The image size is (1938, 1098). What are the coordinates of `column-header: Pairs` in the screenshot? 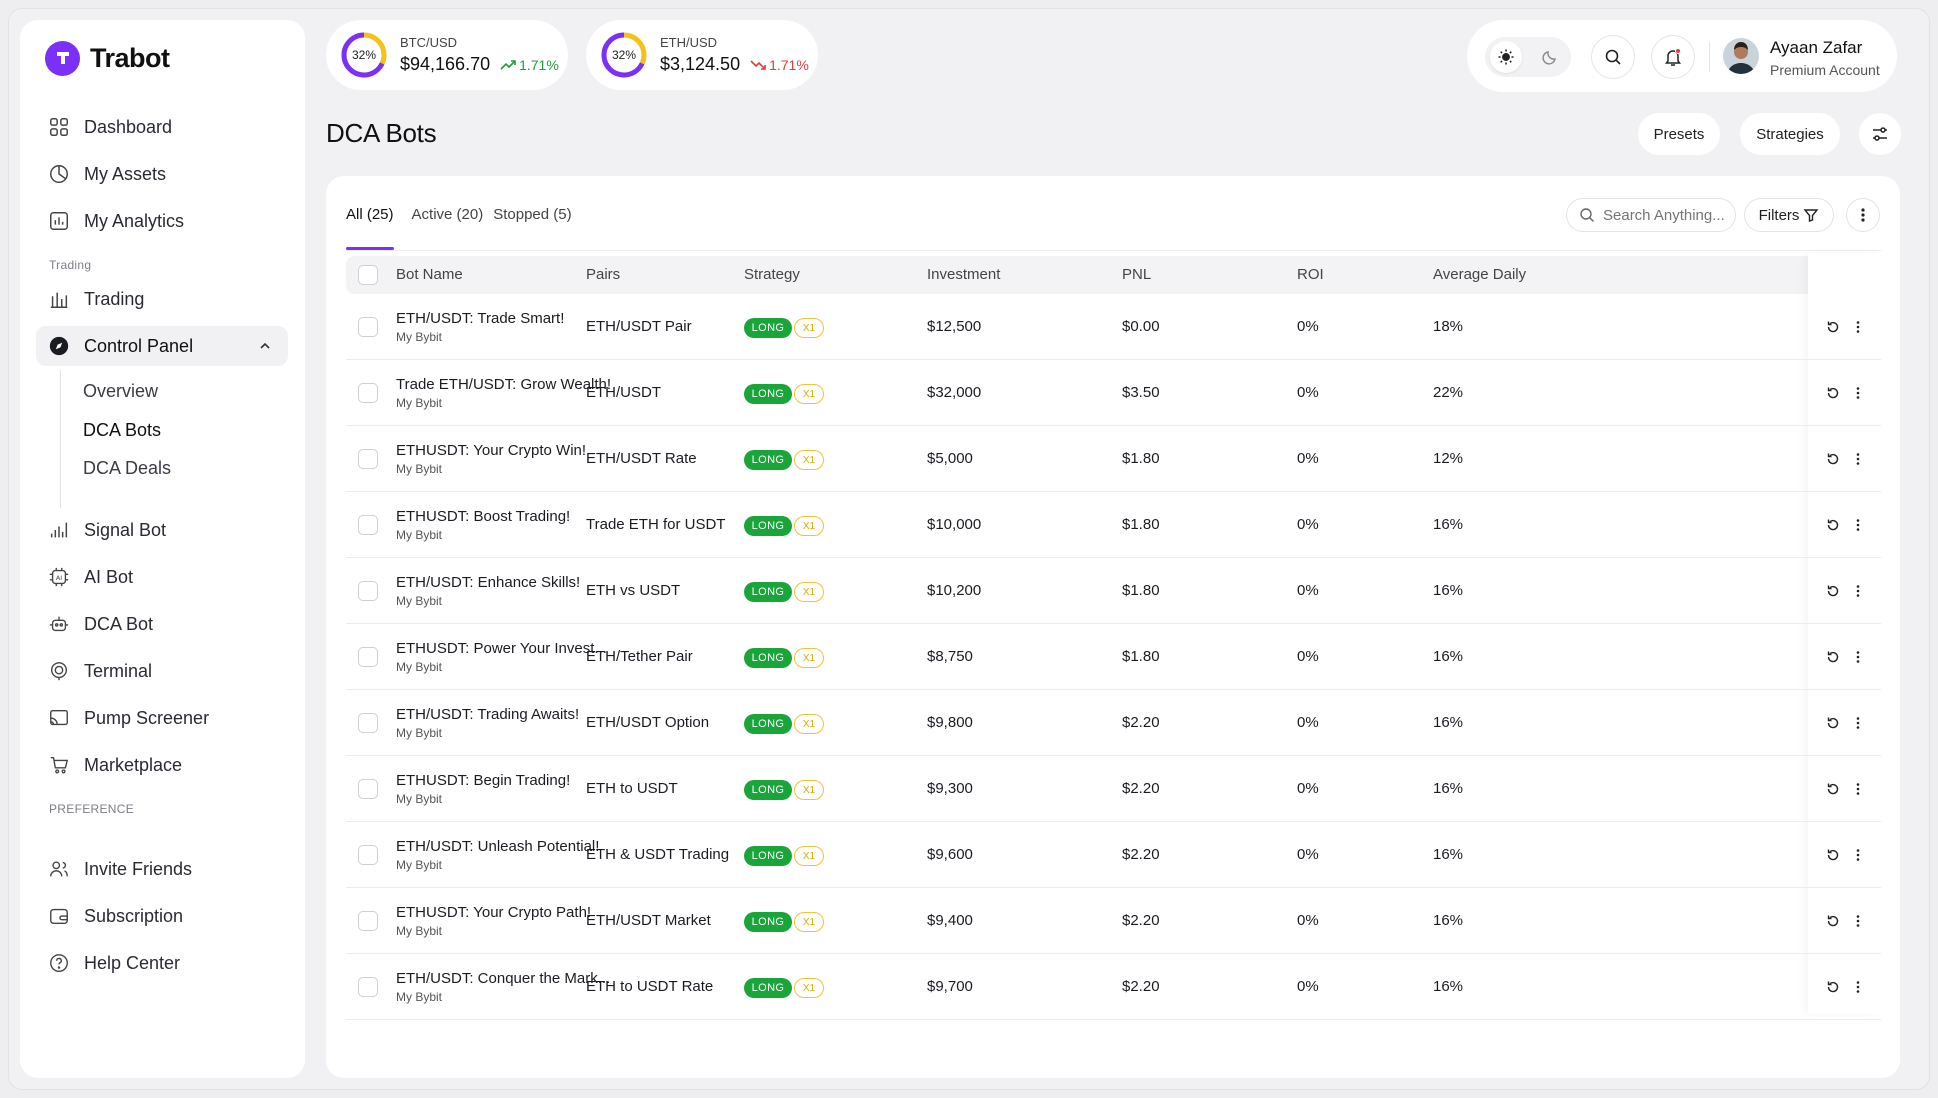 It's located at (603, 274).